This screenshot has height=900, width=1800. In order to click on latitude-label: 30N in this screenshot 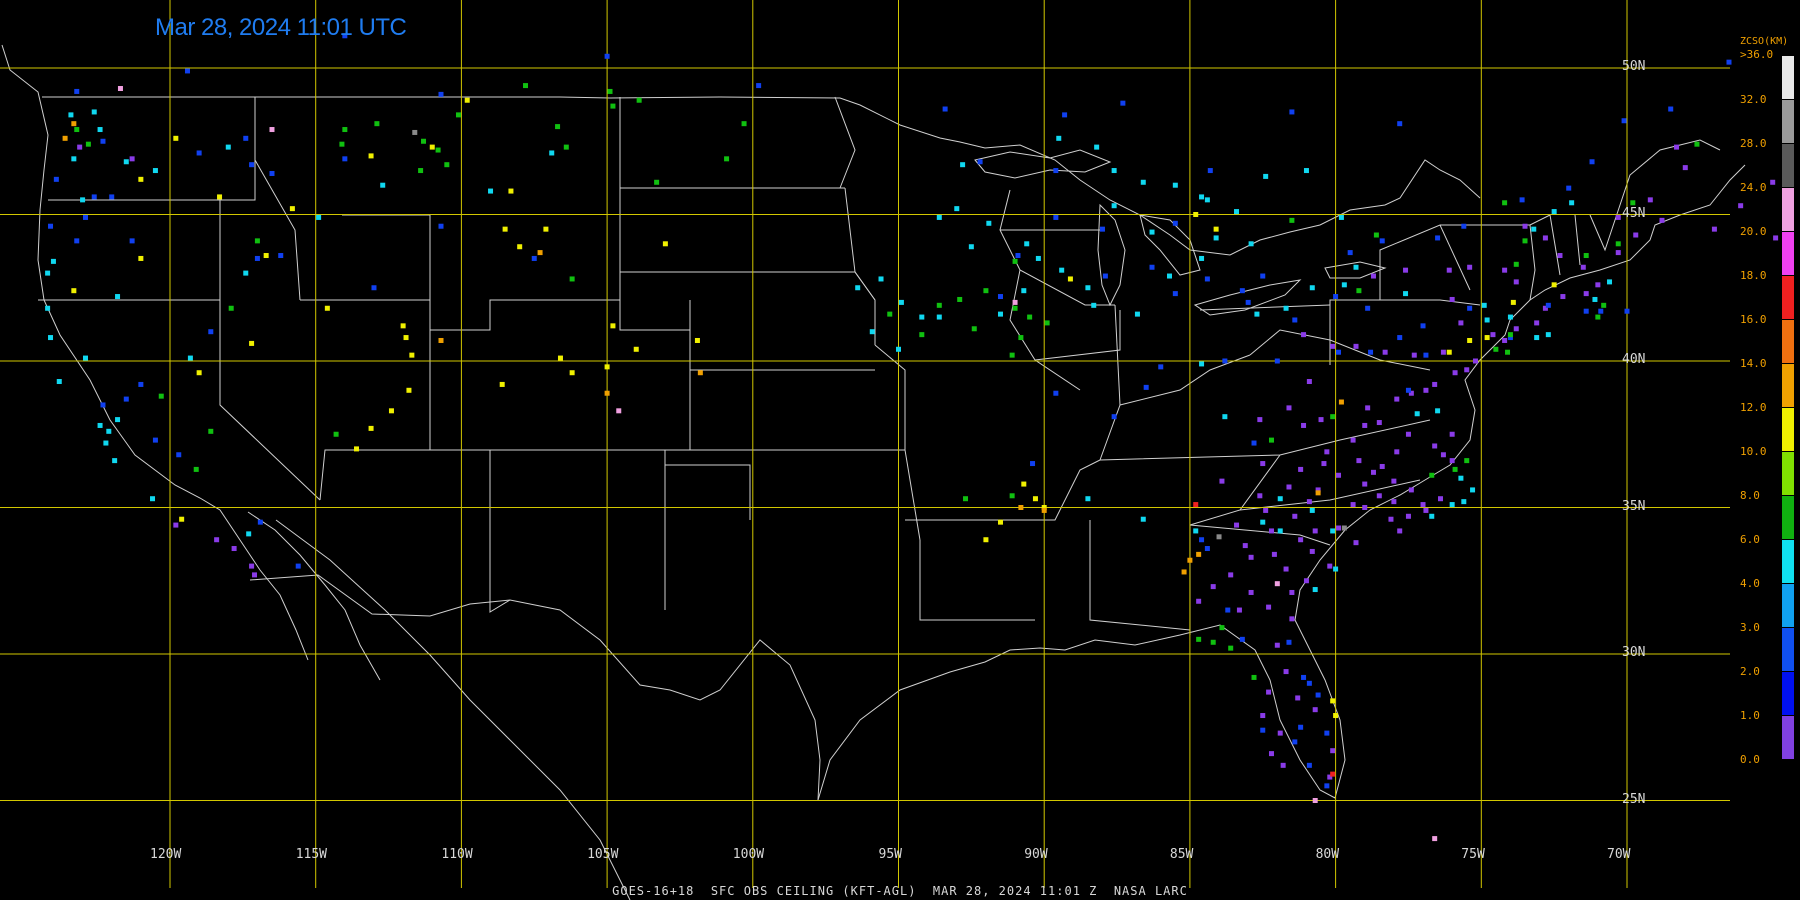, I will do `click(1634, 652)`.